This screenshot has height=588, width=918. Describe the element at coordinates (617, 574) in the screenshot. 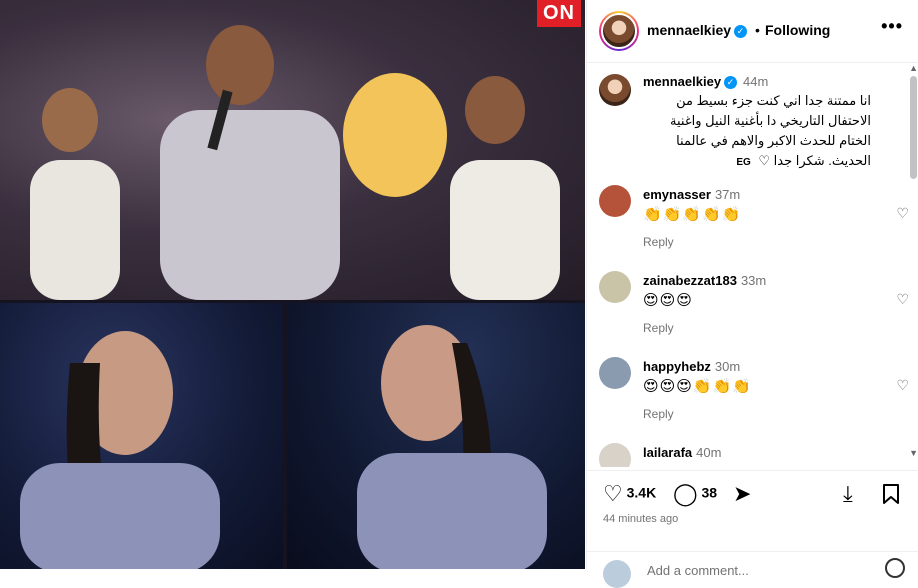

I see `viewer-avatar` at that location.